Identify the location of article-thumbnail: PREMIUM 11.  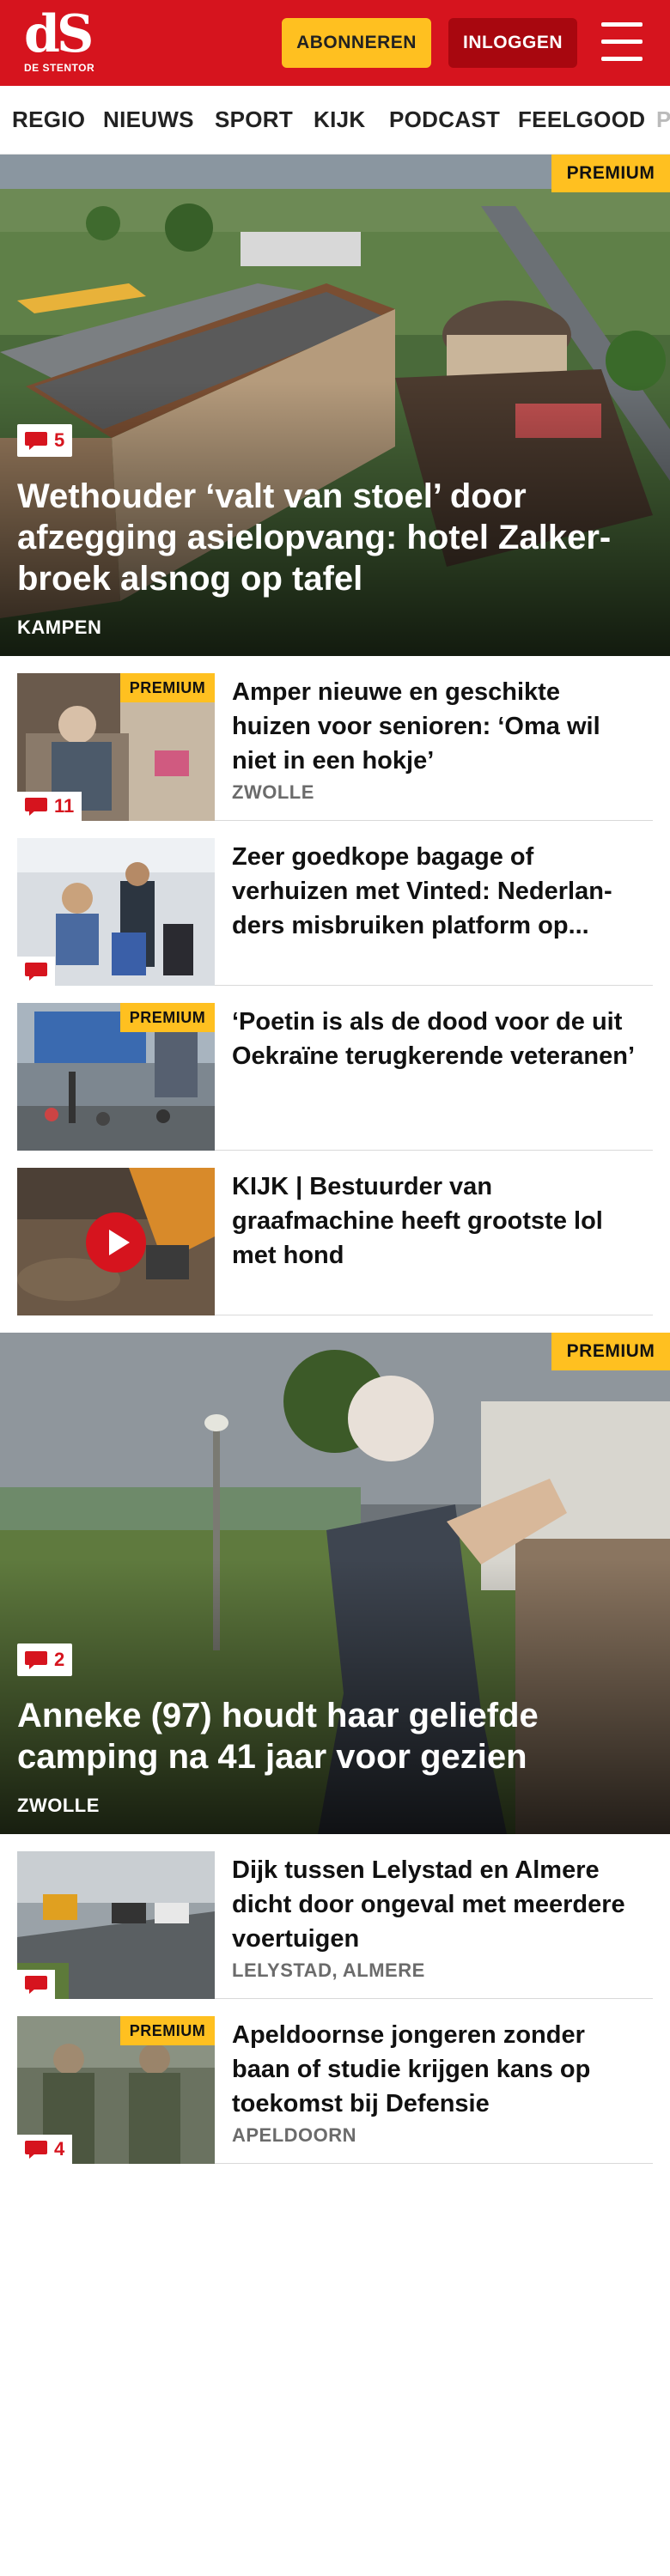
(116, 747).